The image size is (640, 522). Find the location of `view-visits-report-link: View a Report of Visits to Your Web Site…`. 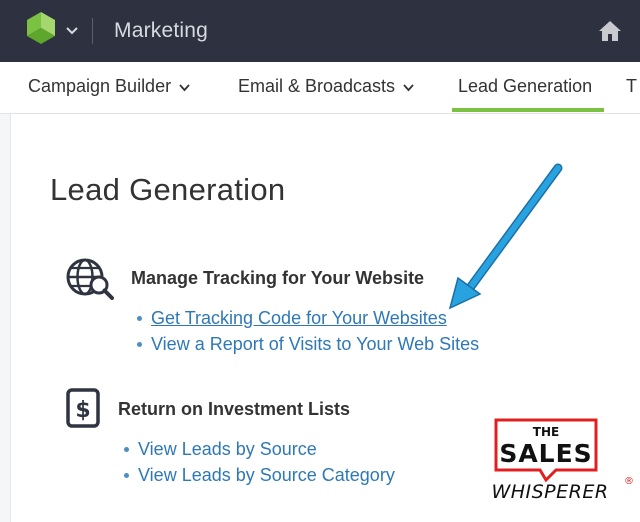

view-visits-report-link: View a Report of Visits to Your Web Site… is located at coordinates (315, 344).